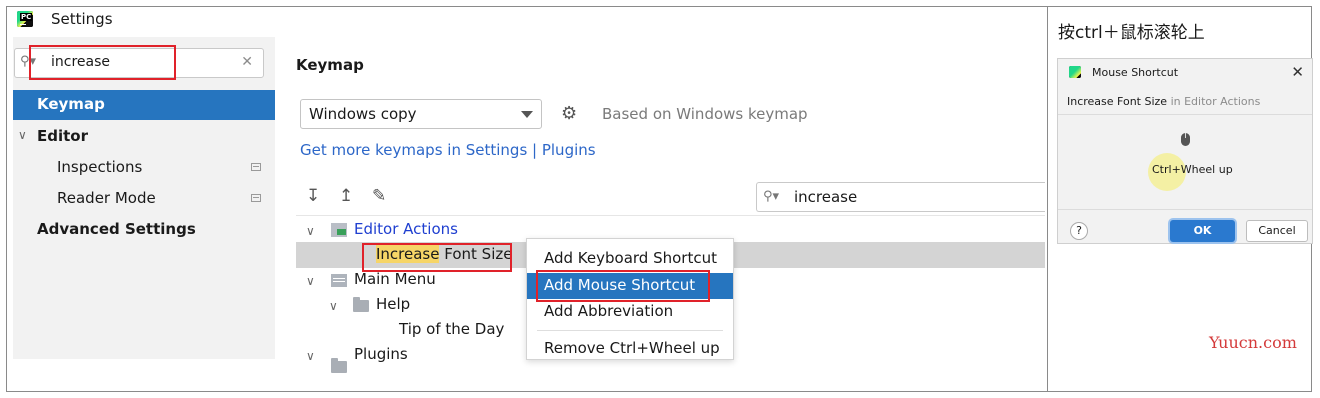 The width and height of the screenshot is (1320, 398). I want to click on sidebar-item-editor: Editor, so click(62, 136).